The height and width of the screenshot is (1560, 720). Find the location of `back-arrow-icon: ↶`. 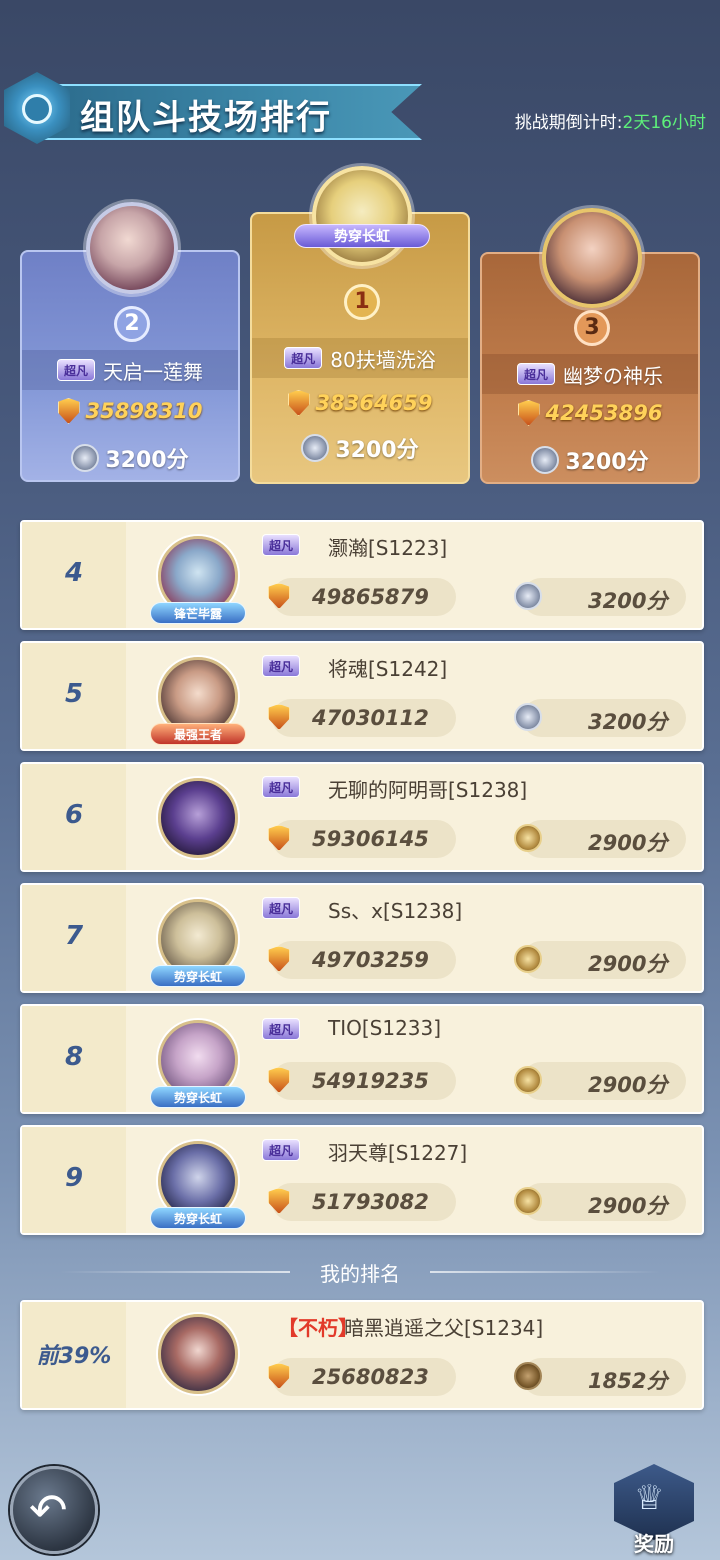

back-arrow-icon: ↶ is located at coordinates (48, 1510).